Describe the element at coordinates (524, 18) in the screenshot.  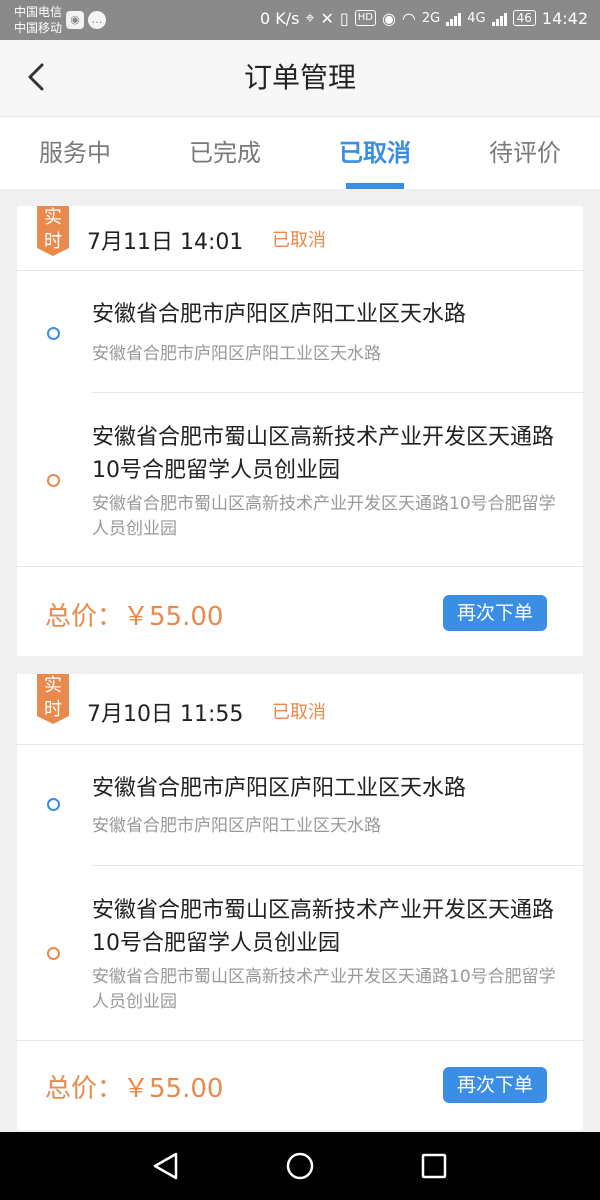
I see `battery-icon: 46` at that location.